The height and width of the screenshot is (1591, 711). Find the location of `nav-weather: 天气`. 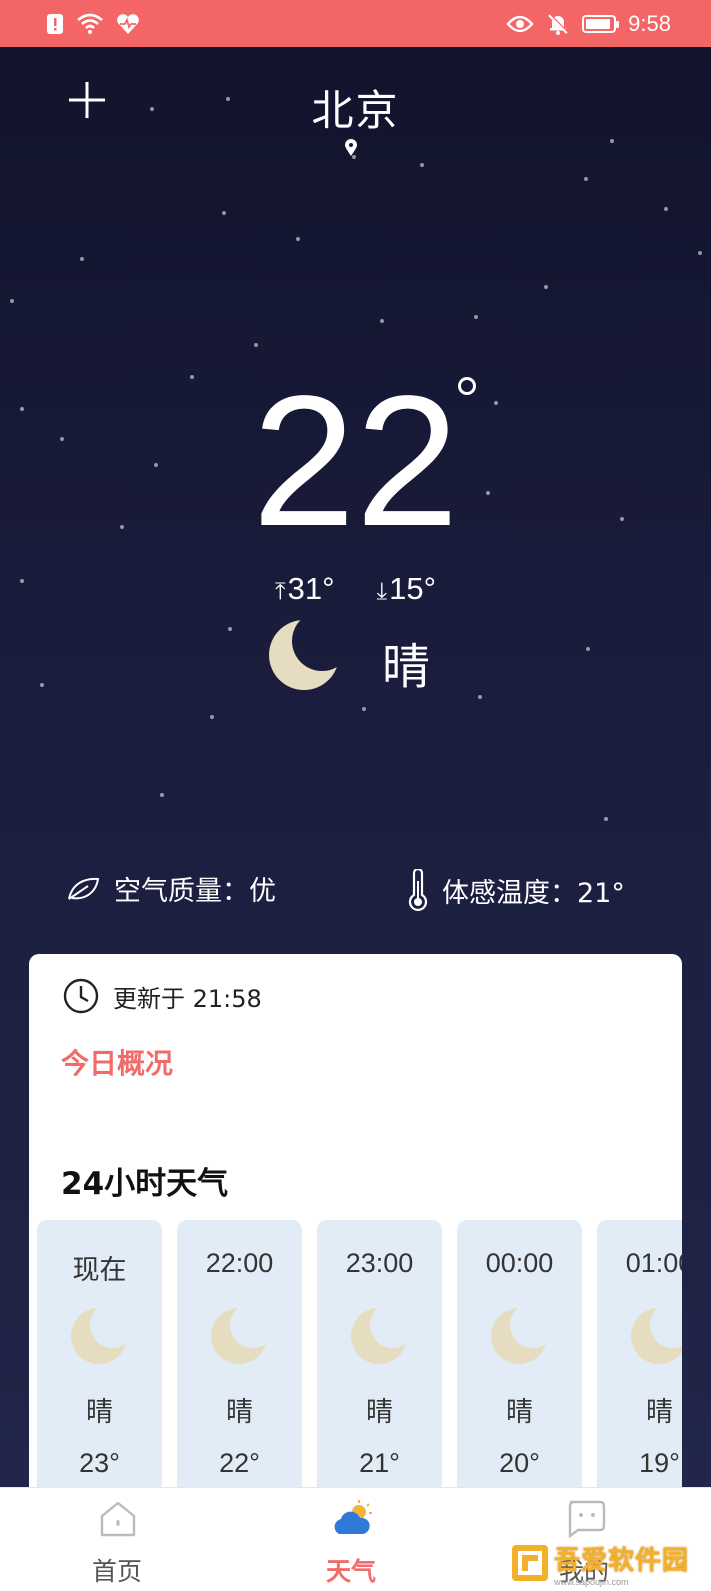

nav-weather: 天气 is located at coordinates (351, 1539).